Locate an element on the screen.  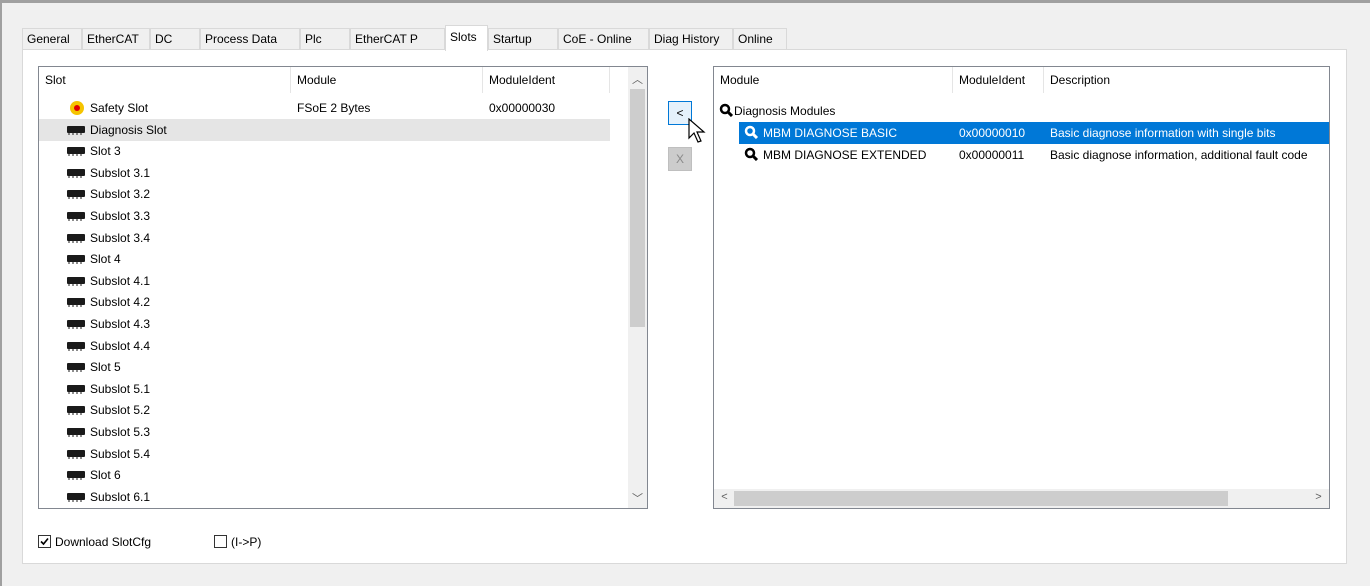
safety-icon is located at coordinates (77, 108).